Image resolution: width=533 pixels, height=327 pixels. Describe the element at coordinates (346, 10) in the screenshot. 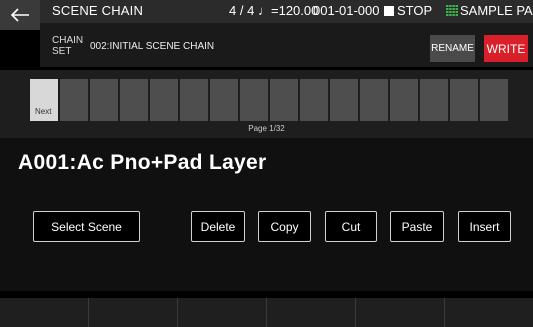

I see `song-position: 001-01-000` at that location.